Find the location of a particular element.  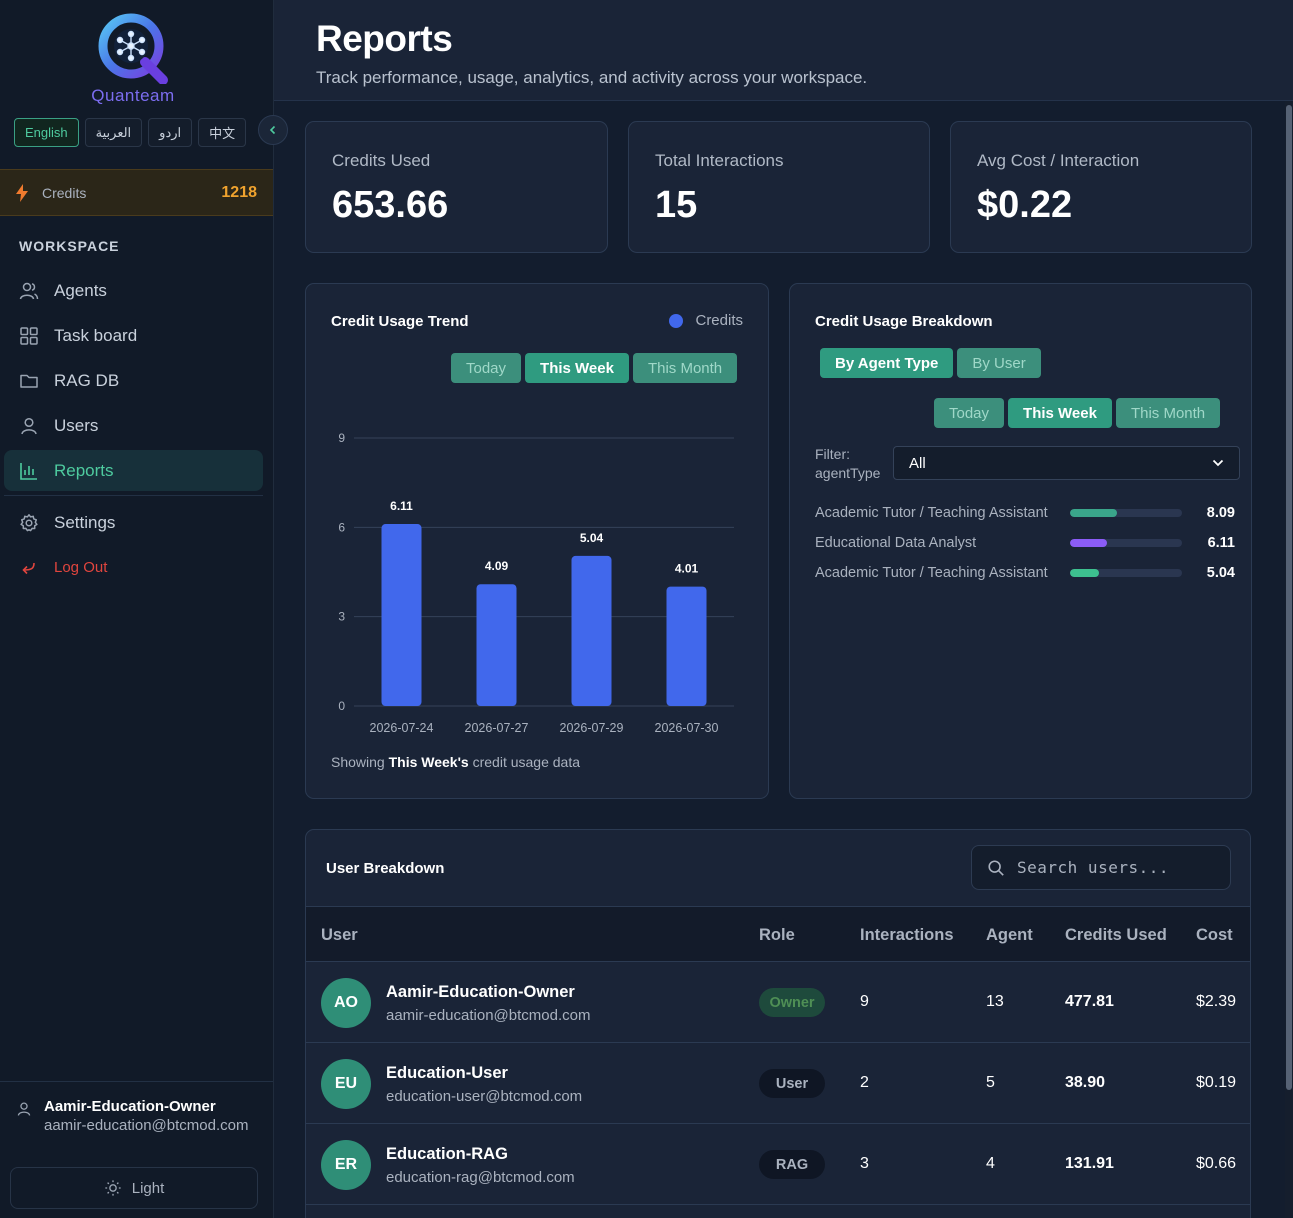

breakdown-bar-track is located at coordinates (1126, 513).